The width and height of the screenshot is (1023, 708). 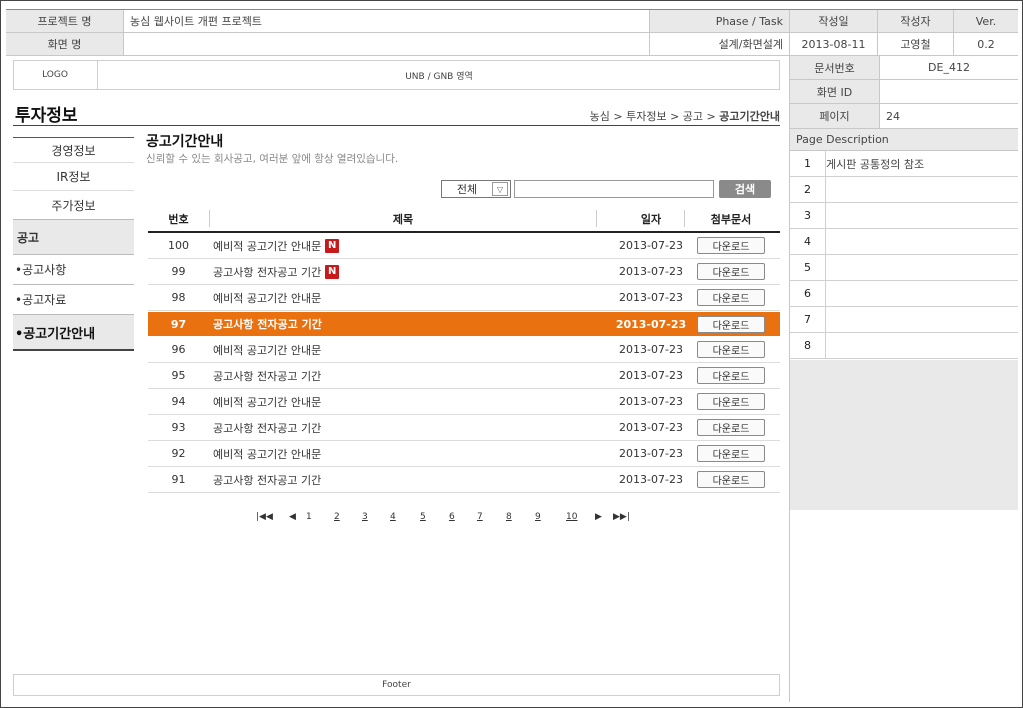 What do you see at coordinates (916, 21) in the screenshot?
I see `author-label: 작성자` at bounding box center [916, 21].